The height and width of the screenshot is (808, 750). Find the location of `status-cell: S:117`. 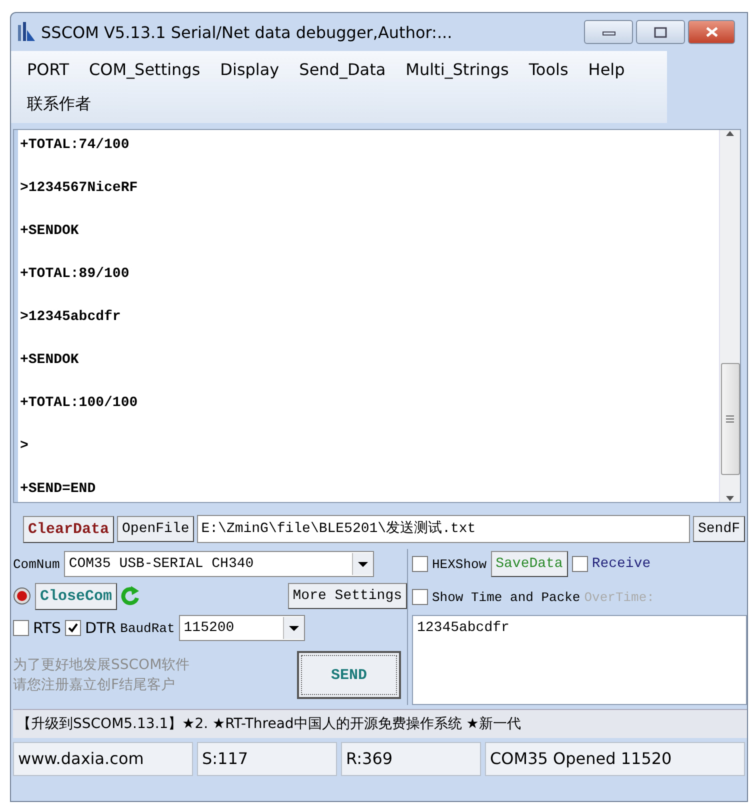

status-cell: S:117 is located at coordinates (267, 759).